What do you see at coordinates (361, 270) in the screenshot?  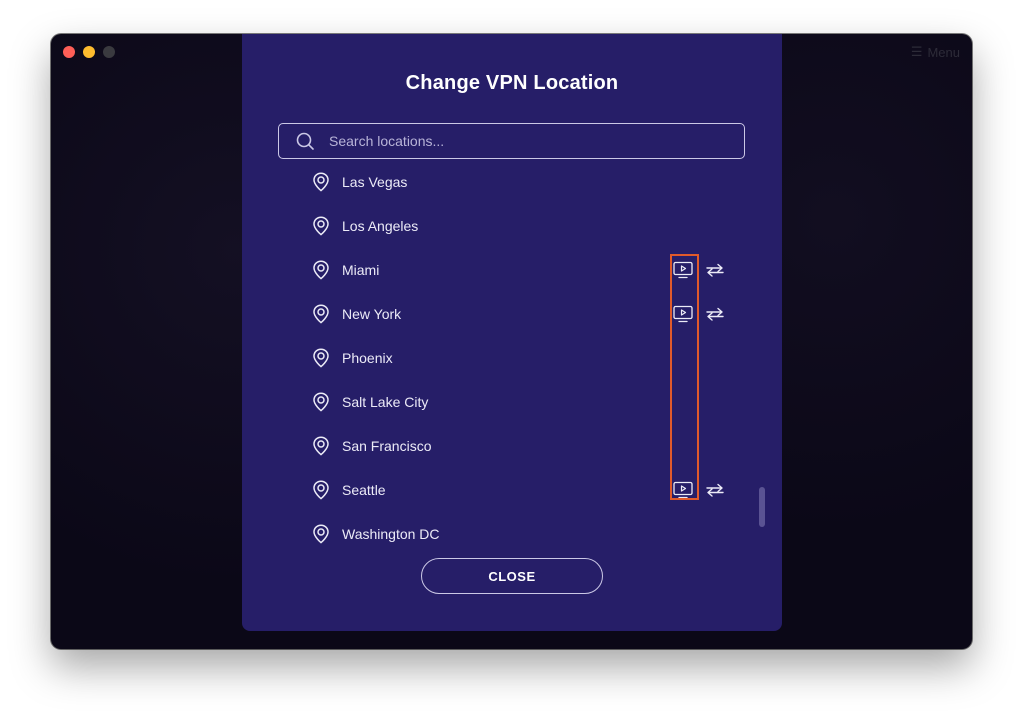 I see `location-label: Miami` at bounding box center [361, 270].